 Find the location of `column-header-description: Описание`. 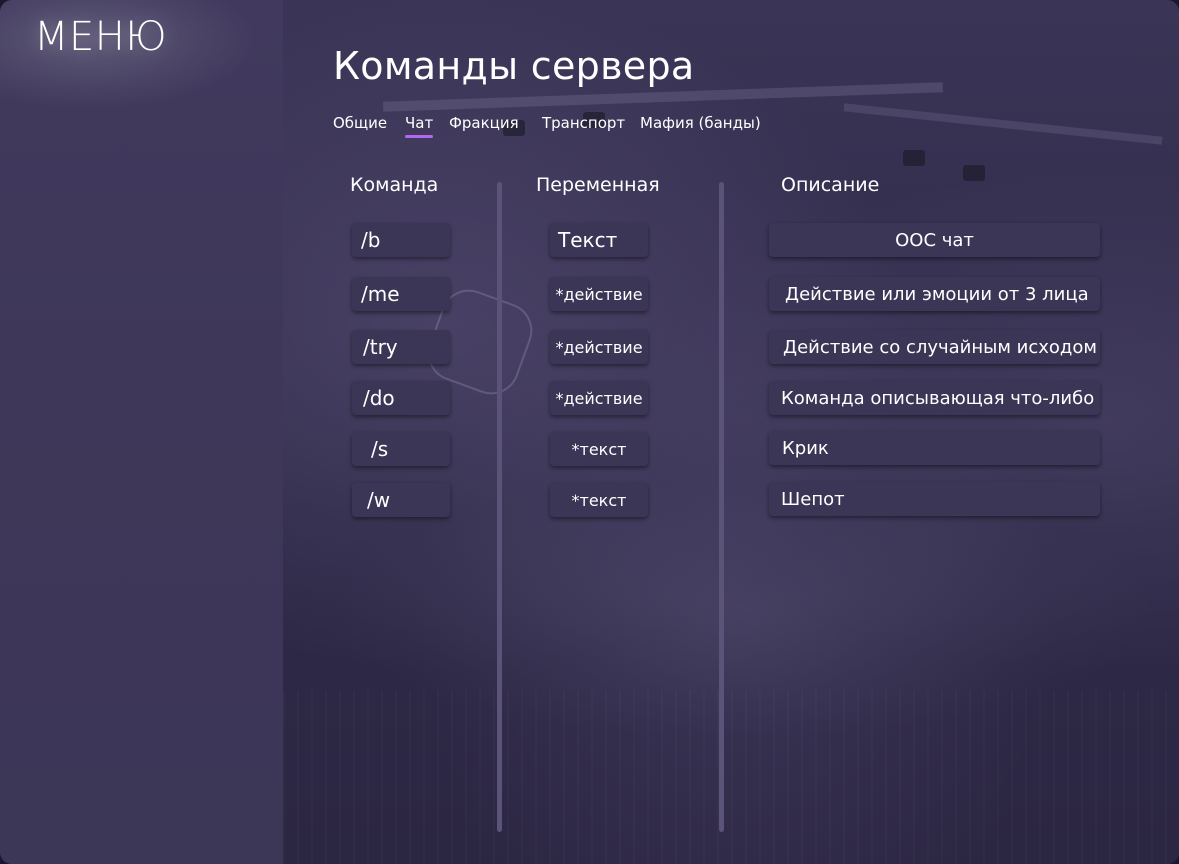

column-header-description: Описание is located at coordinates (830, 185).